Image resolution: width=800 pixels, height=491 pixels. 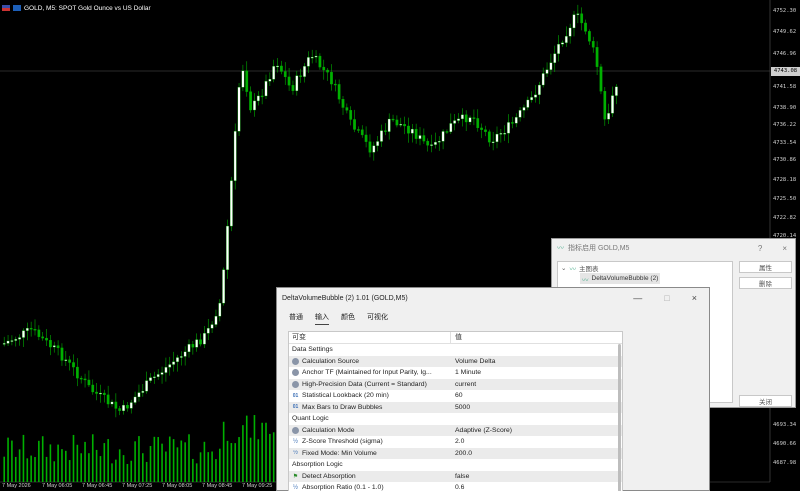 I want to click on price-tick-label: 4752.30, so click(x=785, y=11).